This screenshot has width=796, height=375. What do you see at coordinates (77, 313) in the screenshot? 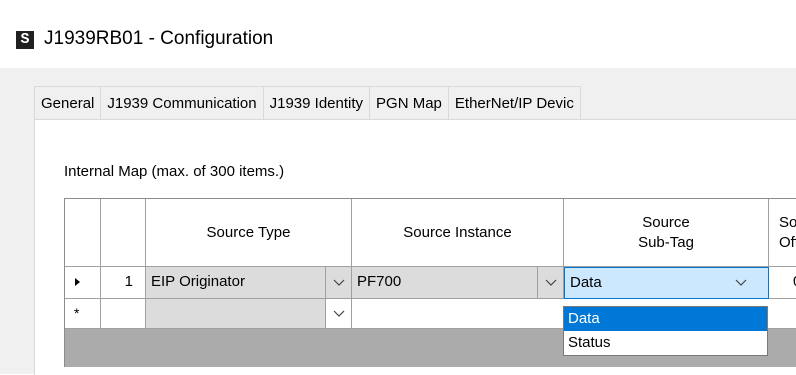
I see `new-row-icon: *` at bounding box center [77, 313].